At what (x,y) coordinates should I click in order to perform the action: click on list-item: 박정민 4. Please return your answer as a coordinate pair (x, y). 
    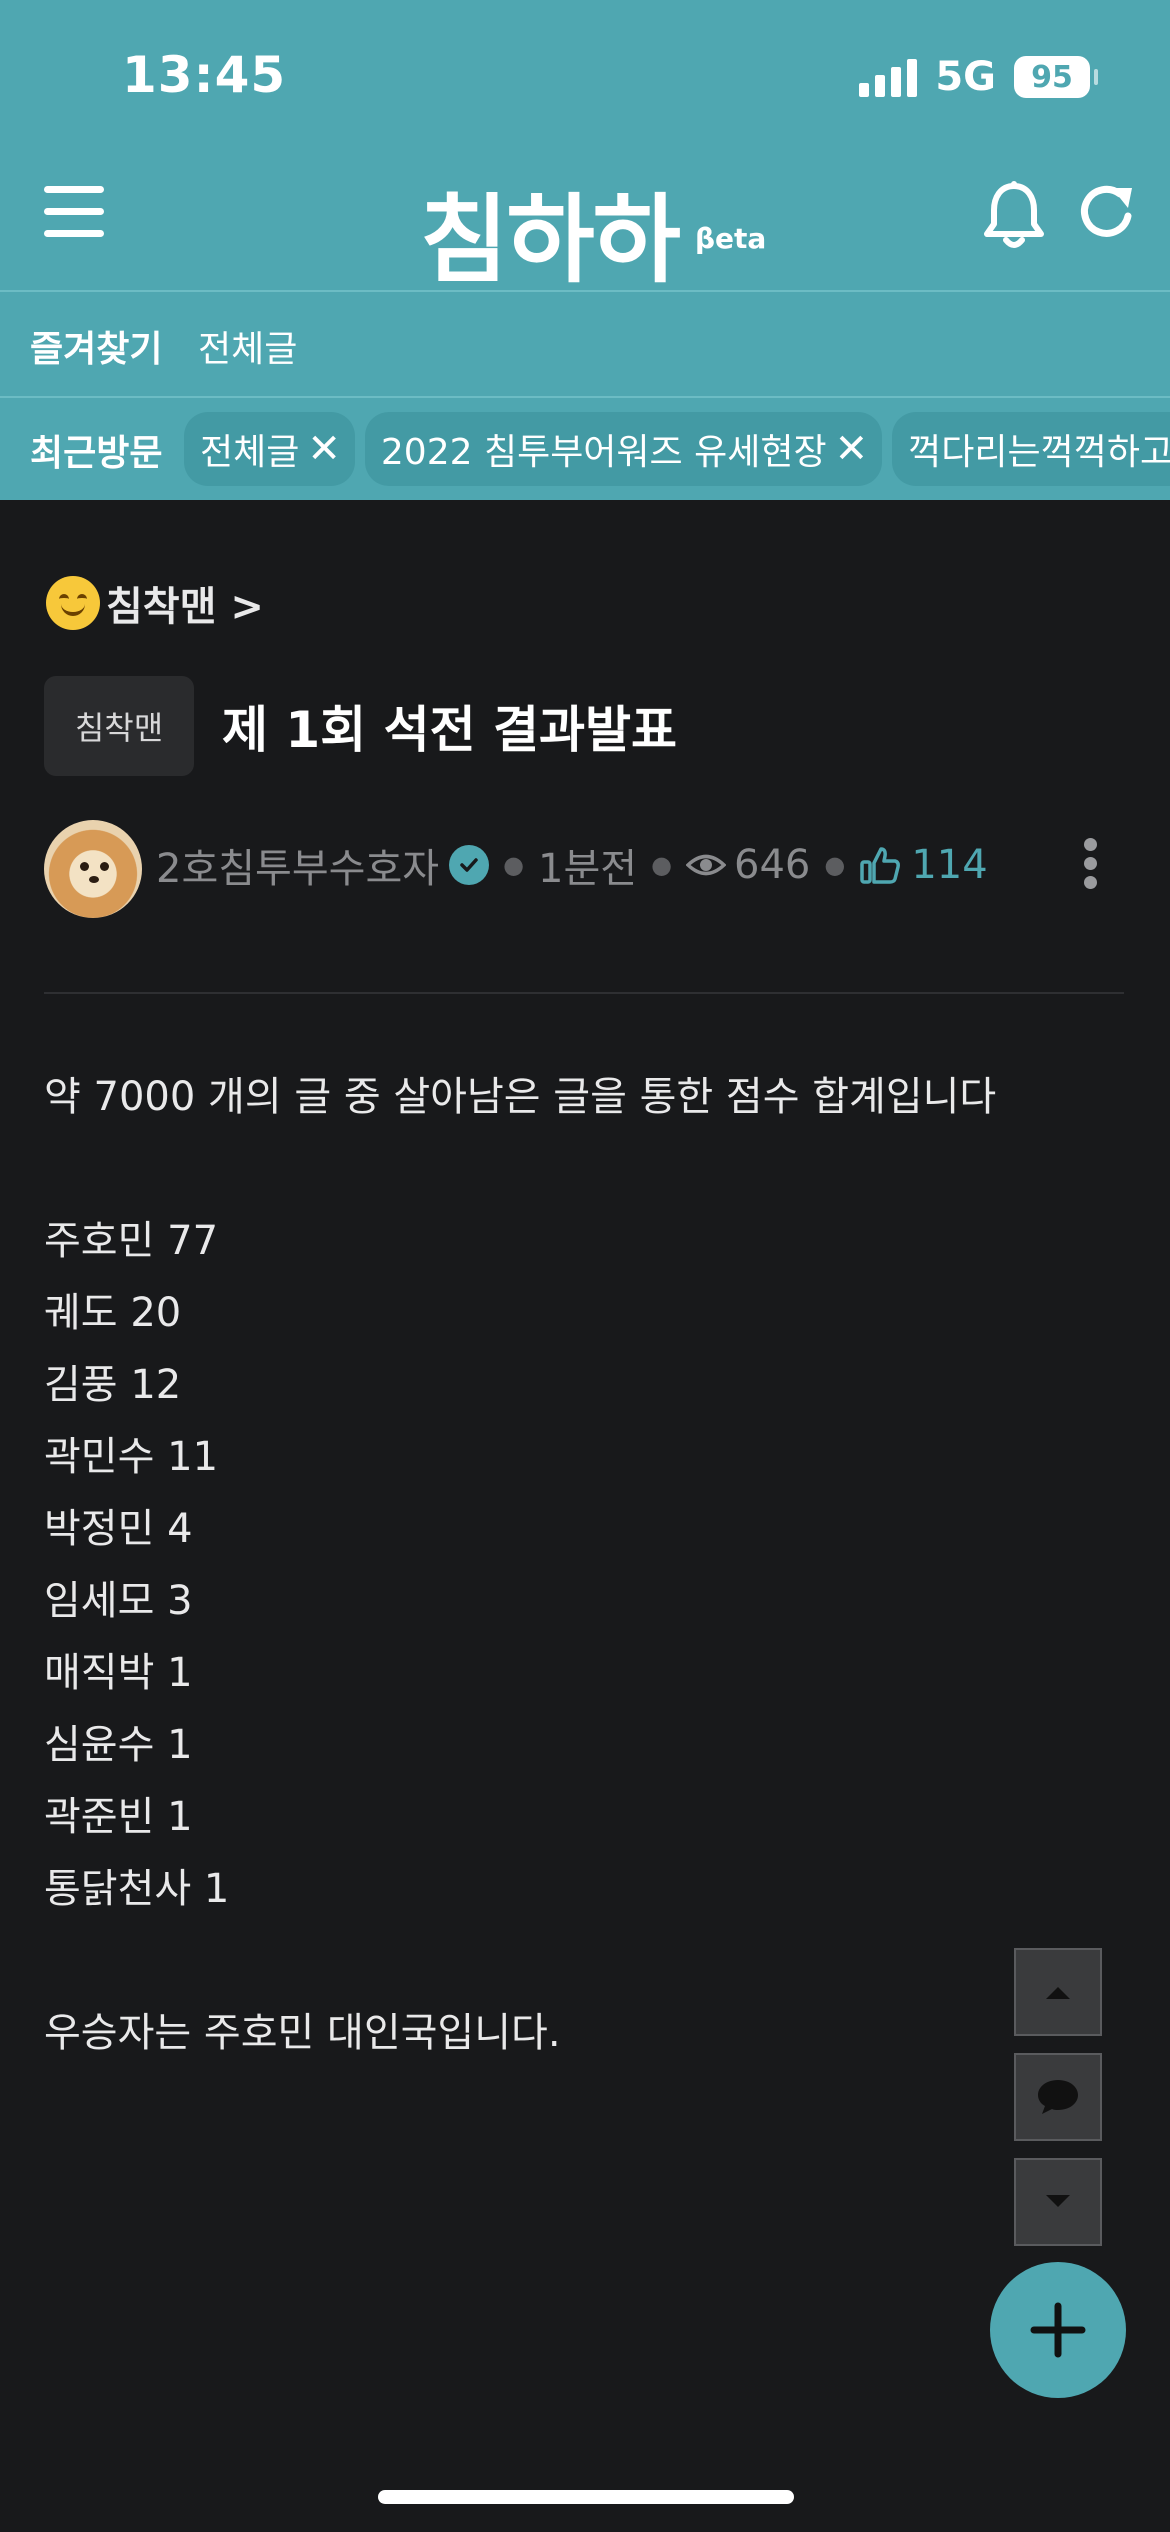
    Looking at the image, I should click on (118, 1529).